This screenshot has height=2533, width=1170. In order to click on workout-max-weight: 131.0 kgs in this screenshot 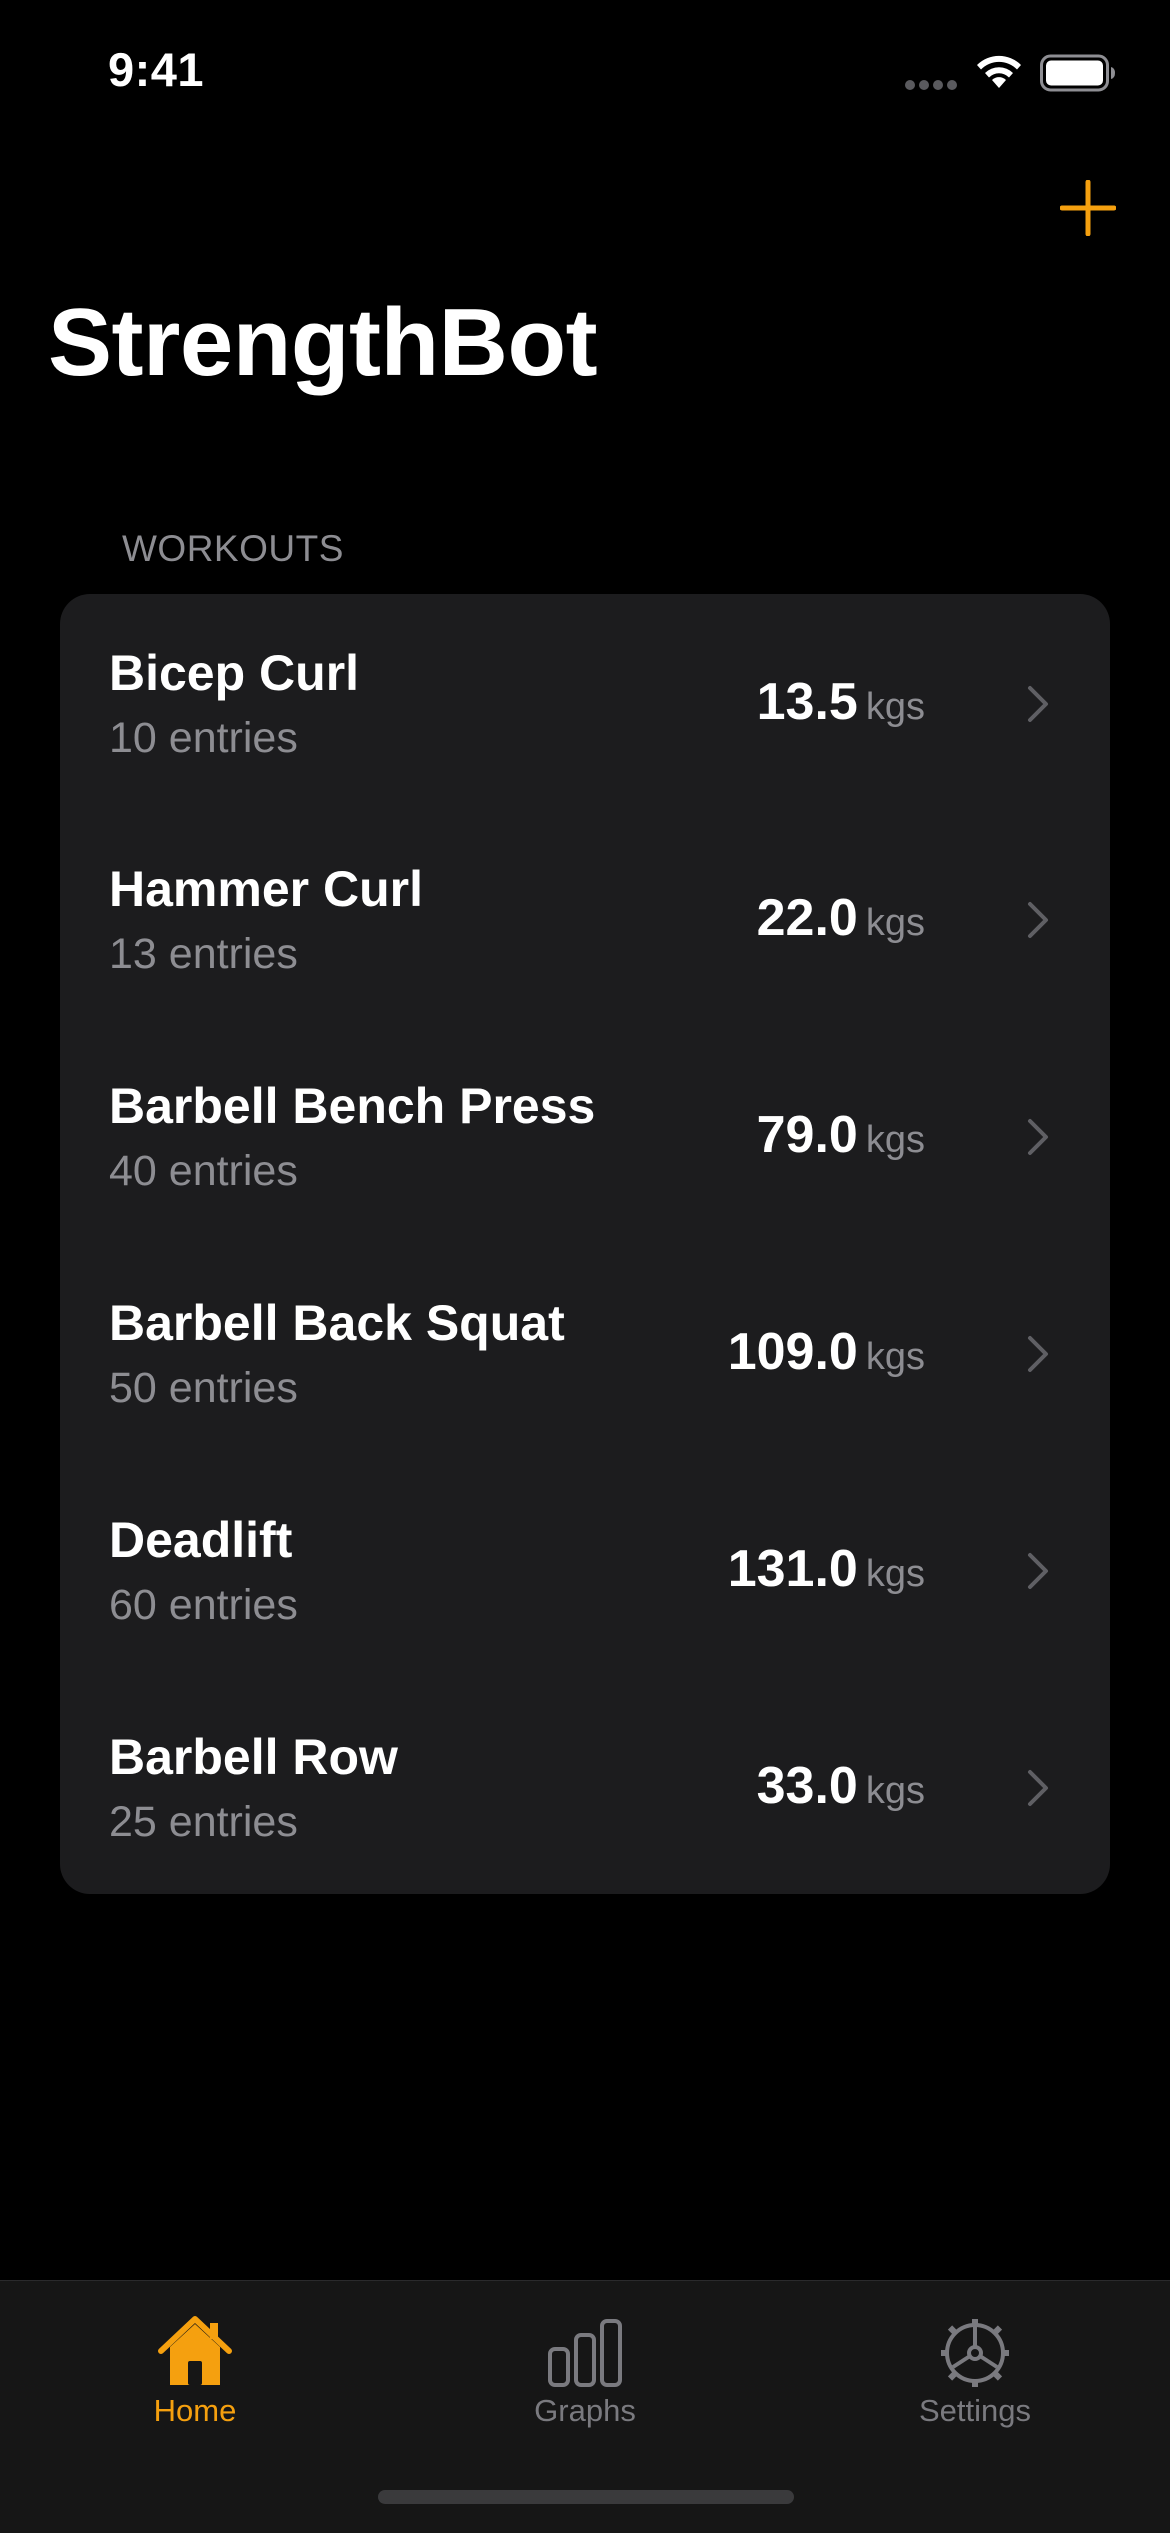, I will do `click(826, 1569)`.